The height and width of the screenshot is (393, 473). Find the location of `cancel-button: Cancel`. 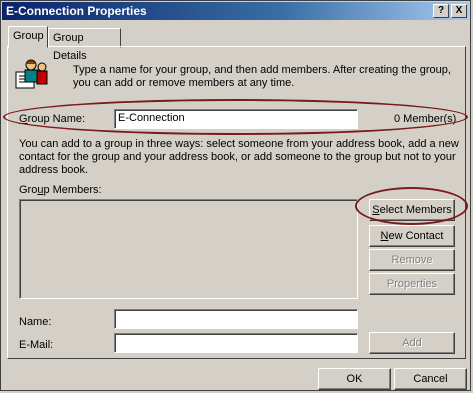

cancel-button: Cancel is located at coordinates (430, 379).